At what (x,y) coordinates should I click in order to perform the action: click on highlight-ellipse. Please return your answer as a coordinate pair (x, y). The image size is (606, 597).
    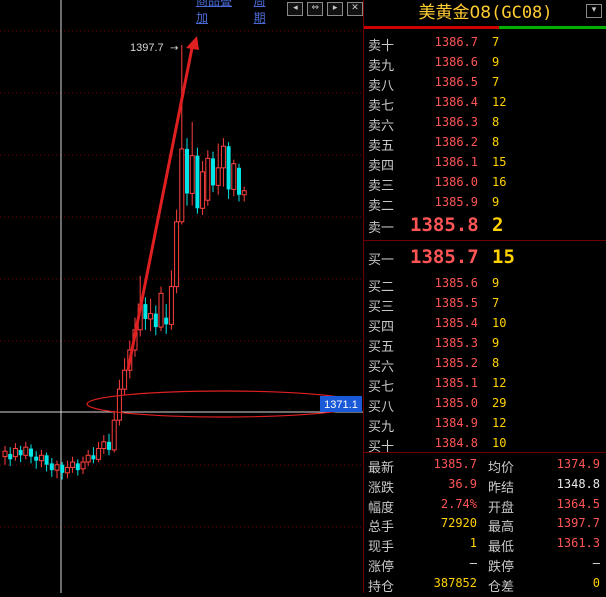
    Looking at the image, I should click on (224, 404).